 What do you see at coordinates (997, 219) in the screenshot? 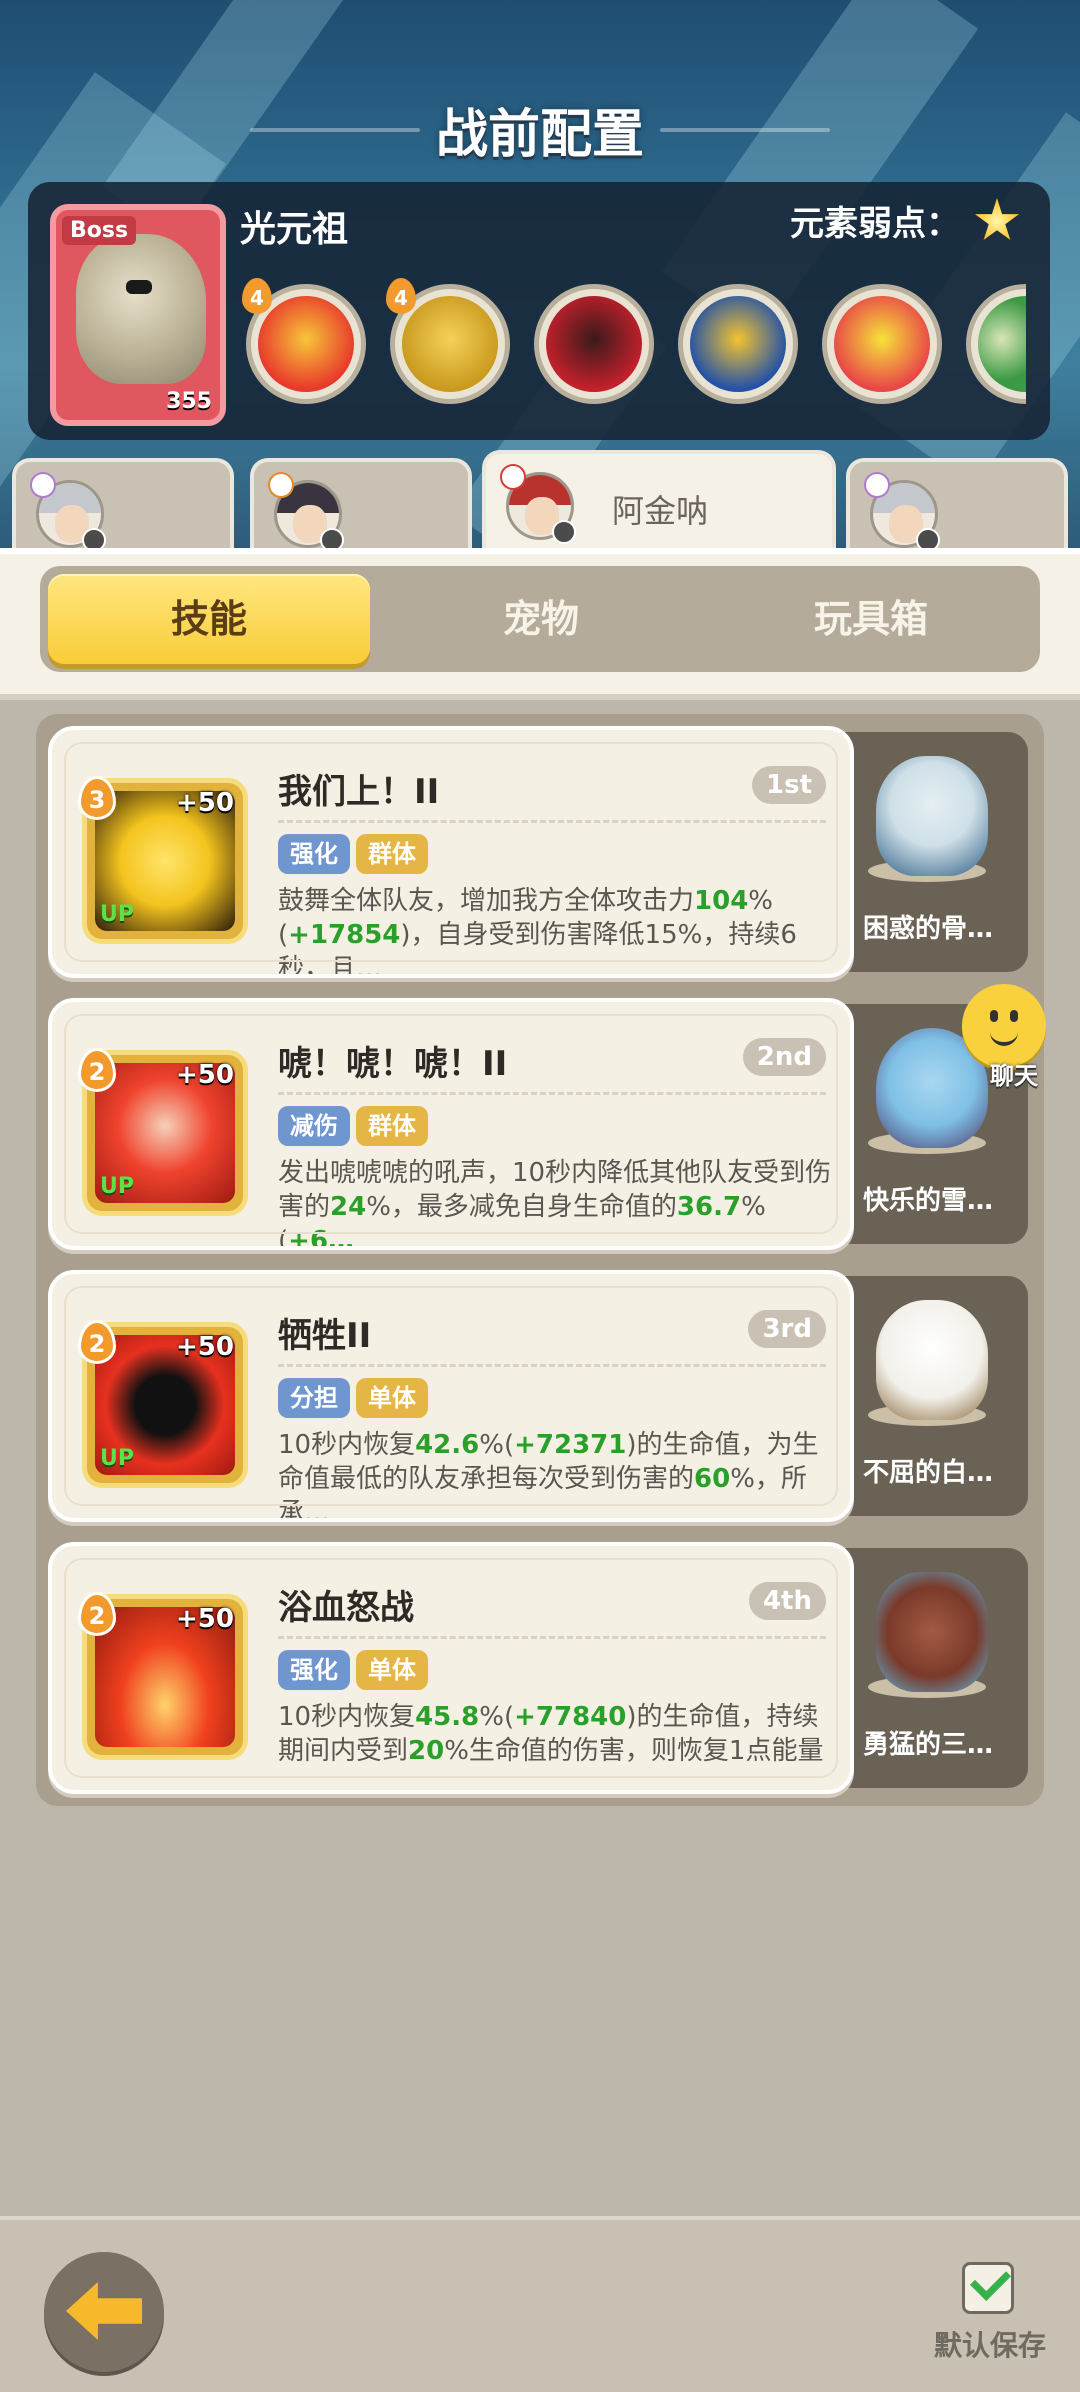
I see `light-star-icon` at bounding box center [997, 219].